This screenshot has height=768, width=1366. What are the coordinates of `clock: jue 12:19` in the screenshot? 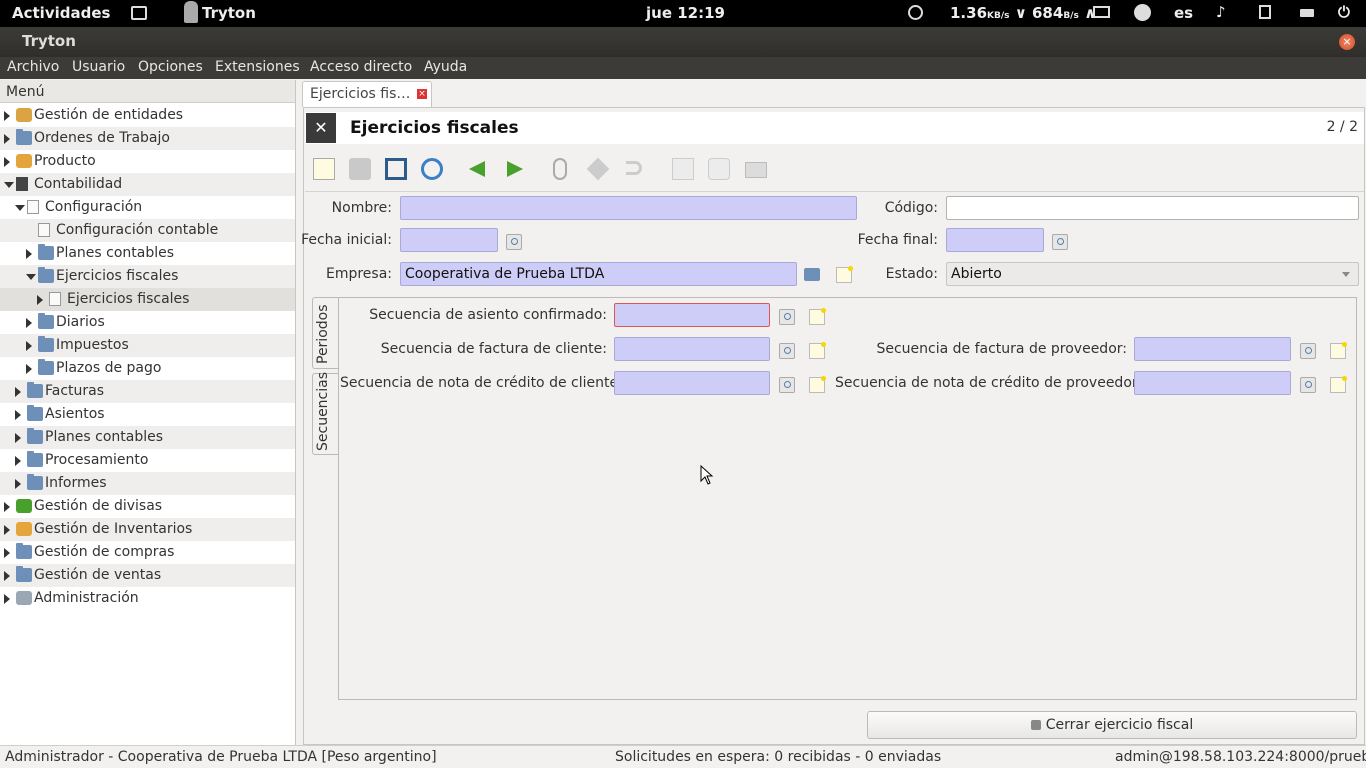 It's located at (685, 13).